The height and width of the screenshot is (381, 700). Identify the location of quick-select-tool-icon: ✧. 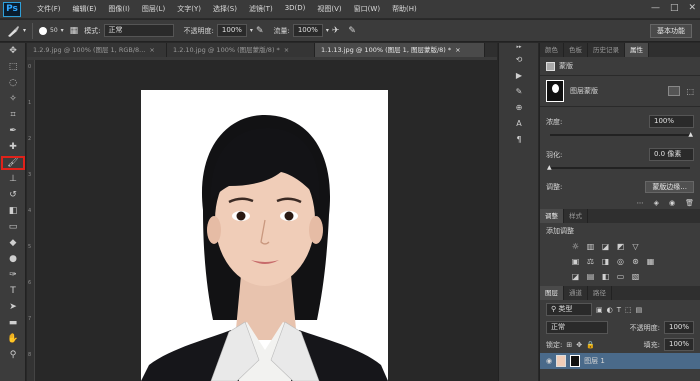
(13, 99).